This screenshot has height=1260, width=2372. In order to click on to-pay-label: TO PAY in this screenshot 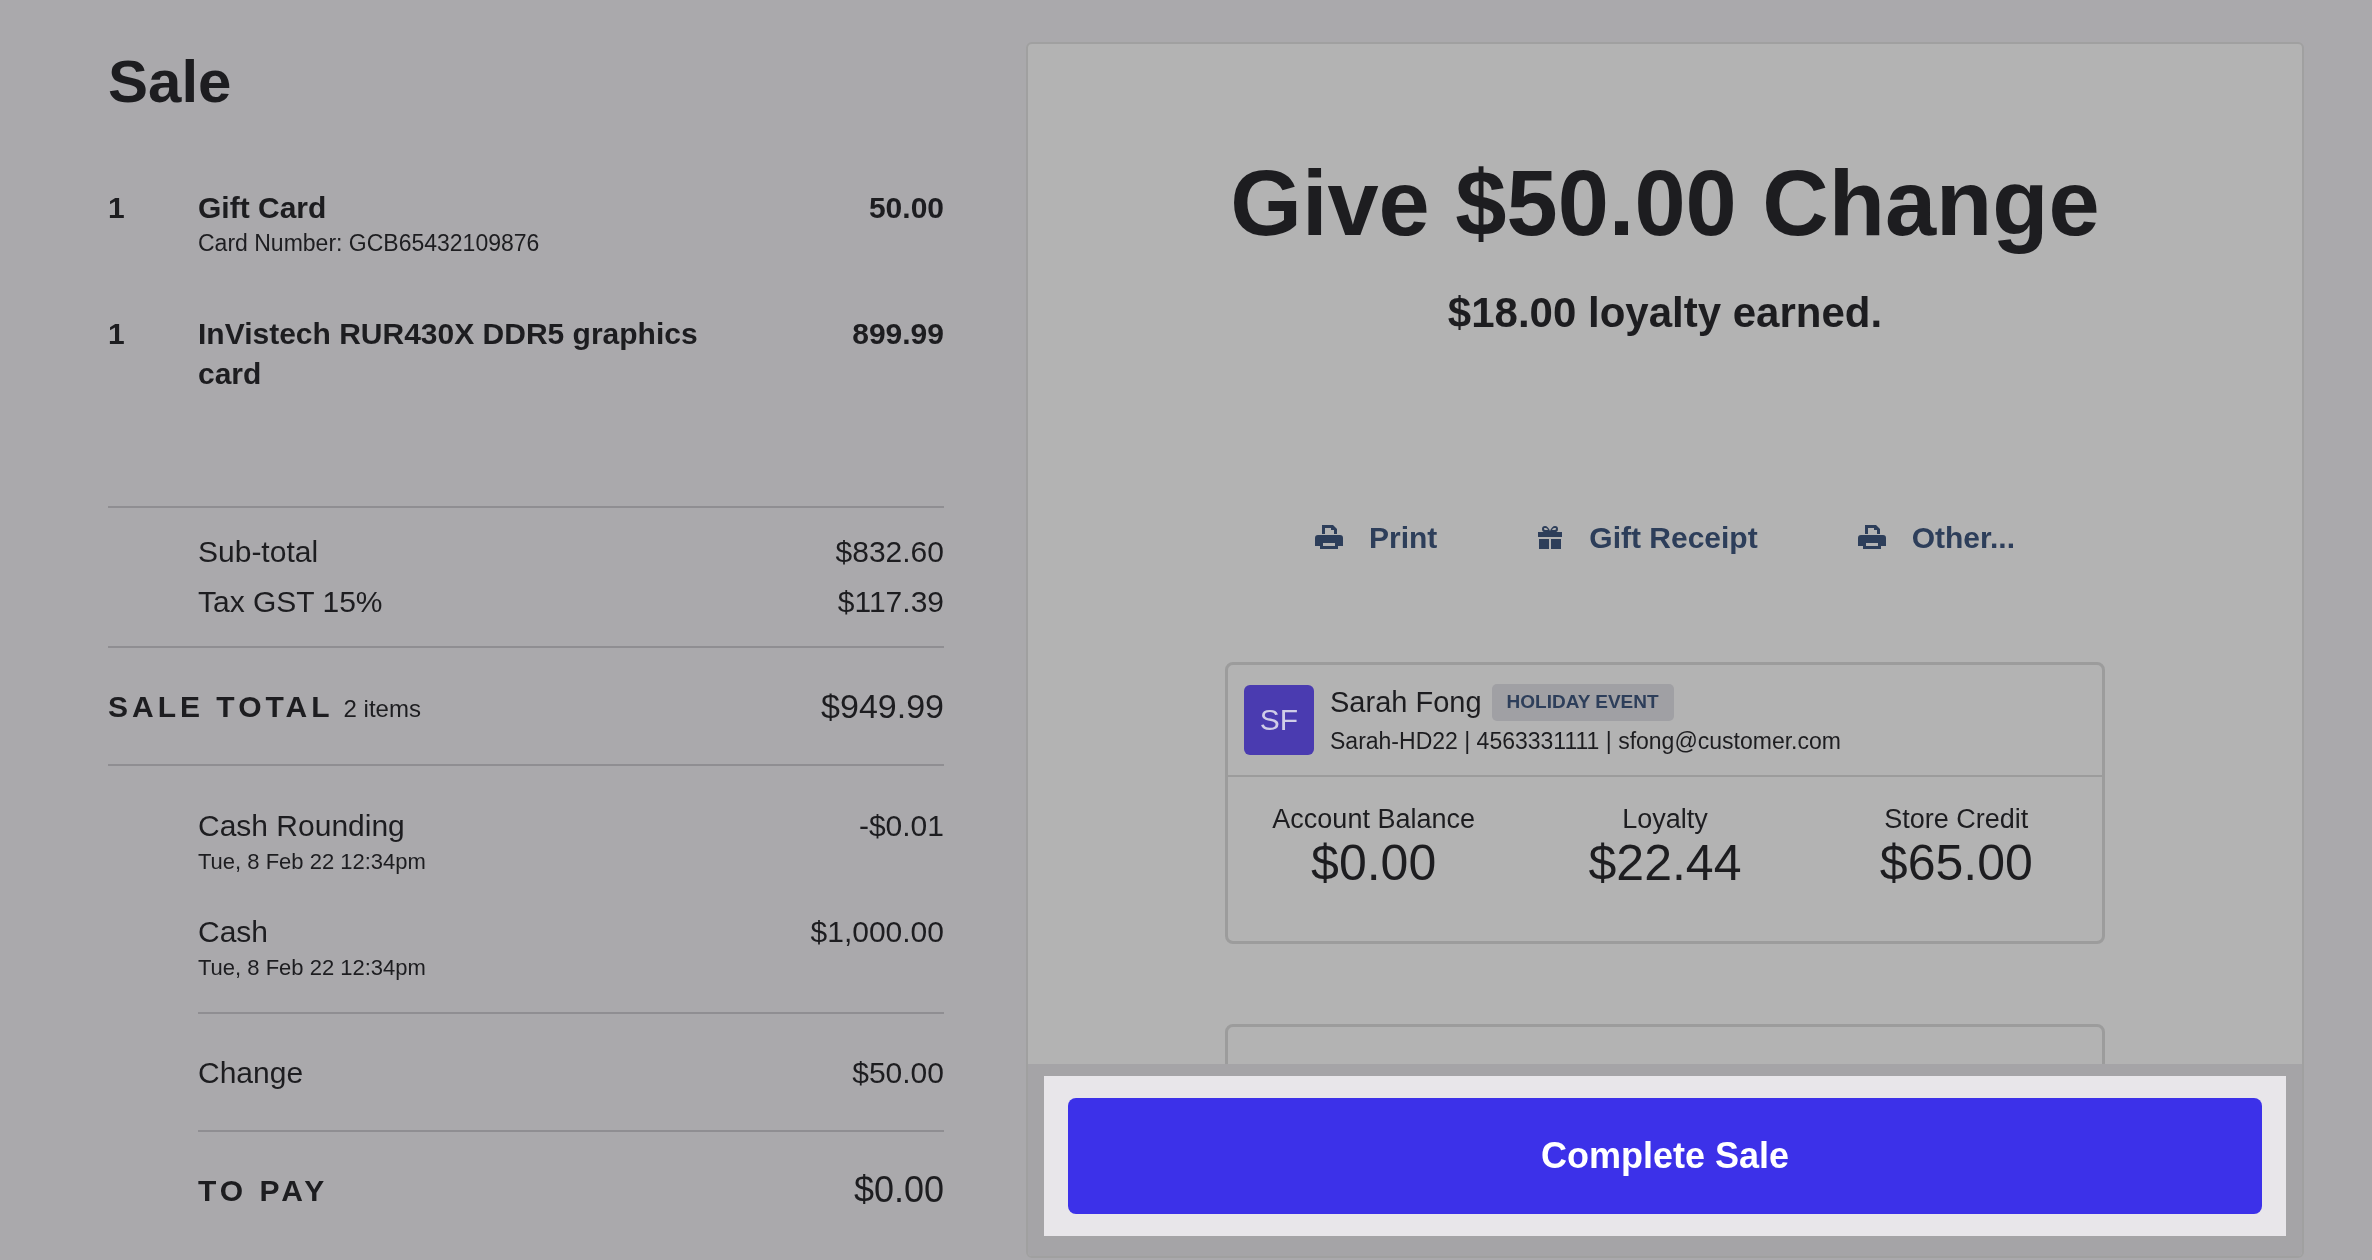, I will do `click(263, 1190)`.